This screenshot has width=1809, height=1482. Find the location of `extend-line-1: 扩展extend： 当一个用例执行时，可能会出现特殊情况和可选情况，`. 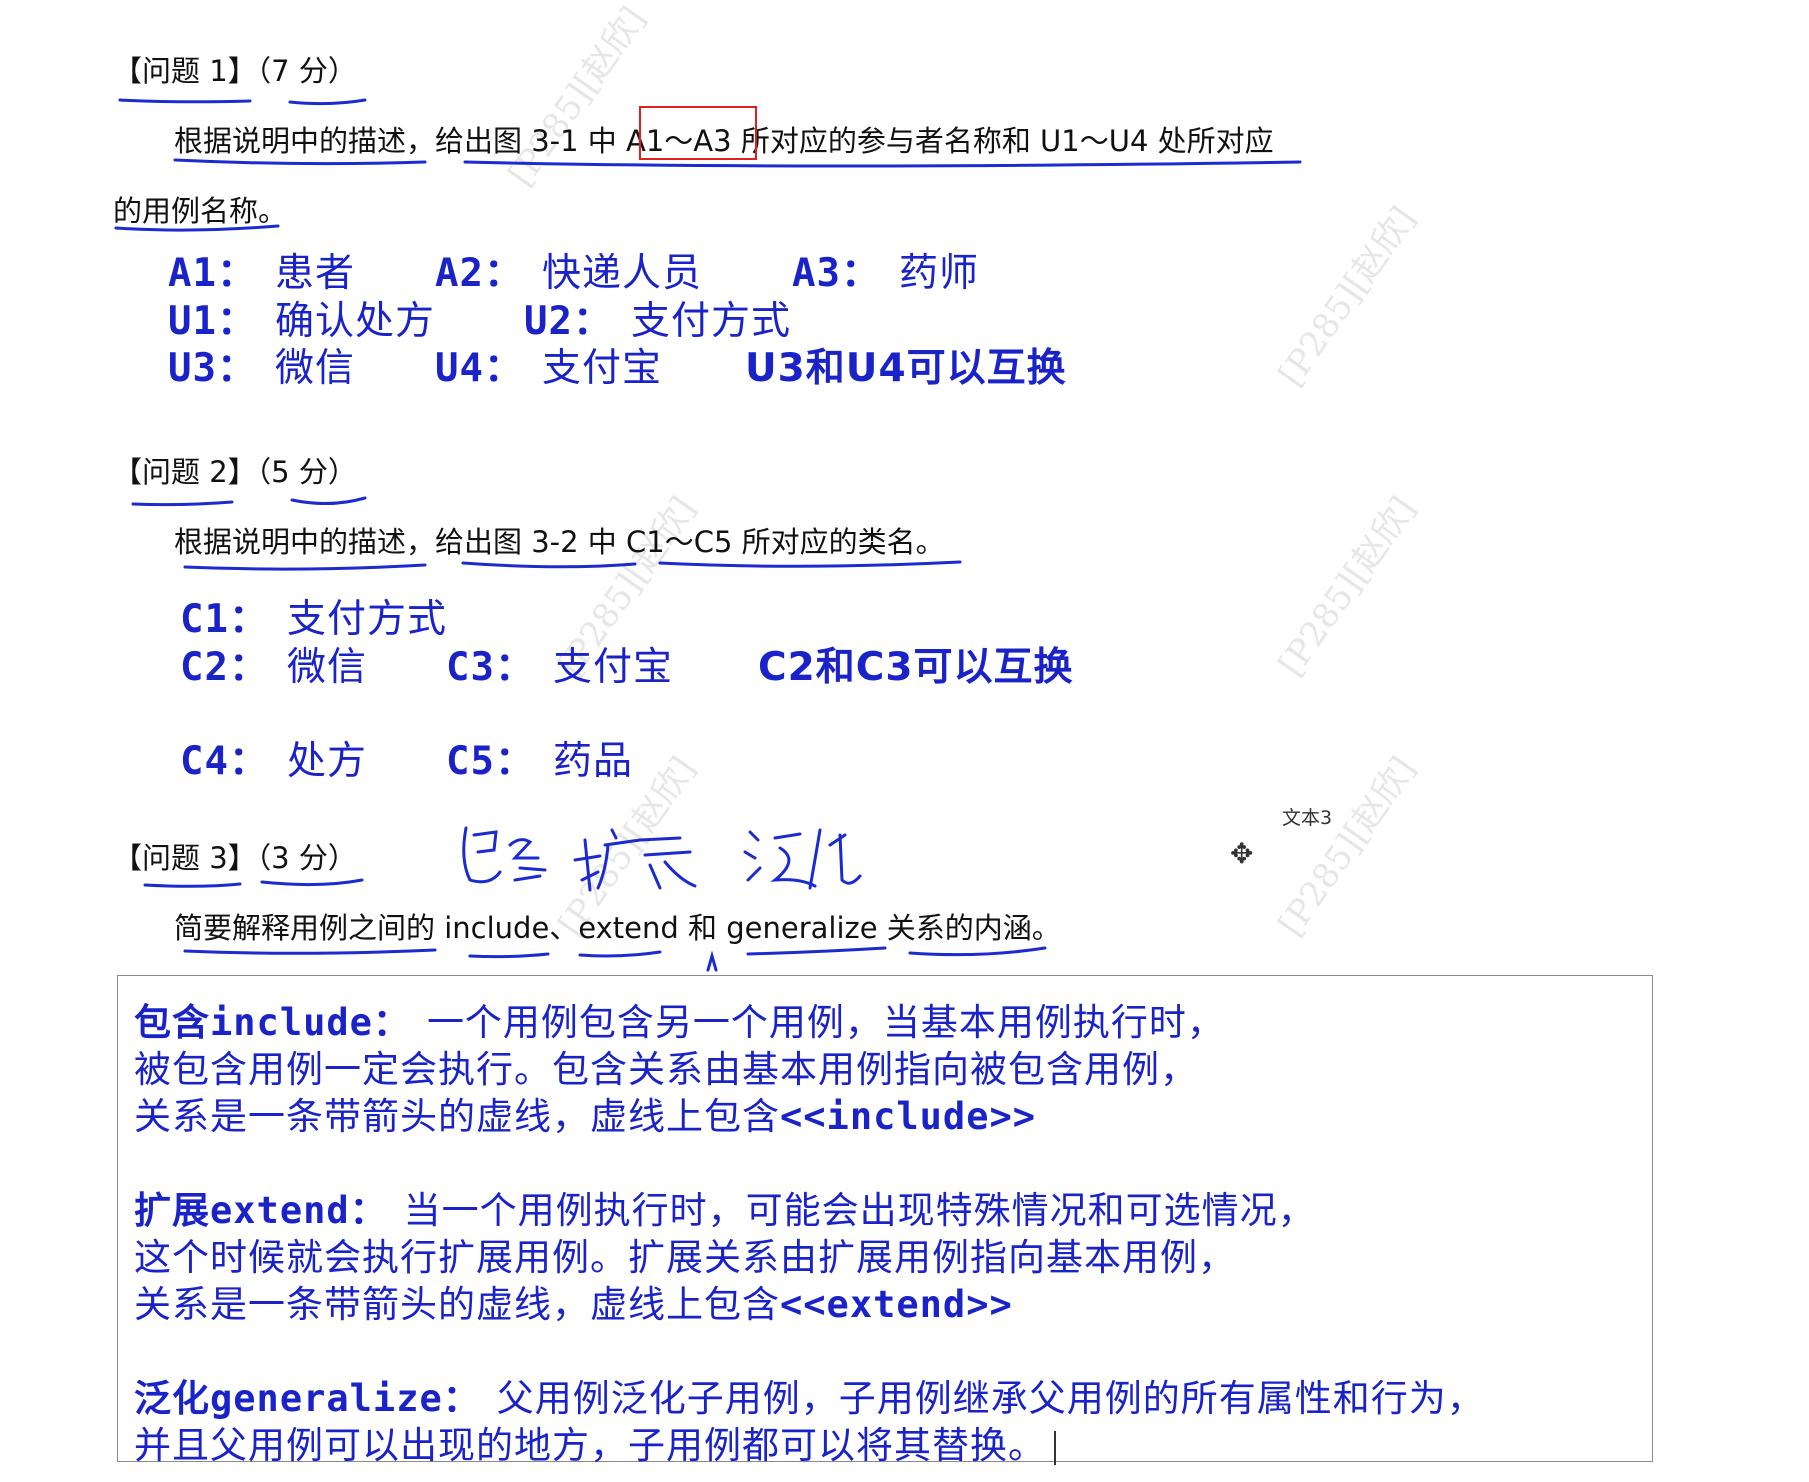

extend-line-1: 扩展extend： 当一个用例执行时，可能会出现特殊情况和可选情况， is located at coordinates (725, 1210).